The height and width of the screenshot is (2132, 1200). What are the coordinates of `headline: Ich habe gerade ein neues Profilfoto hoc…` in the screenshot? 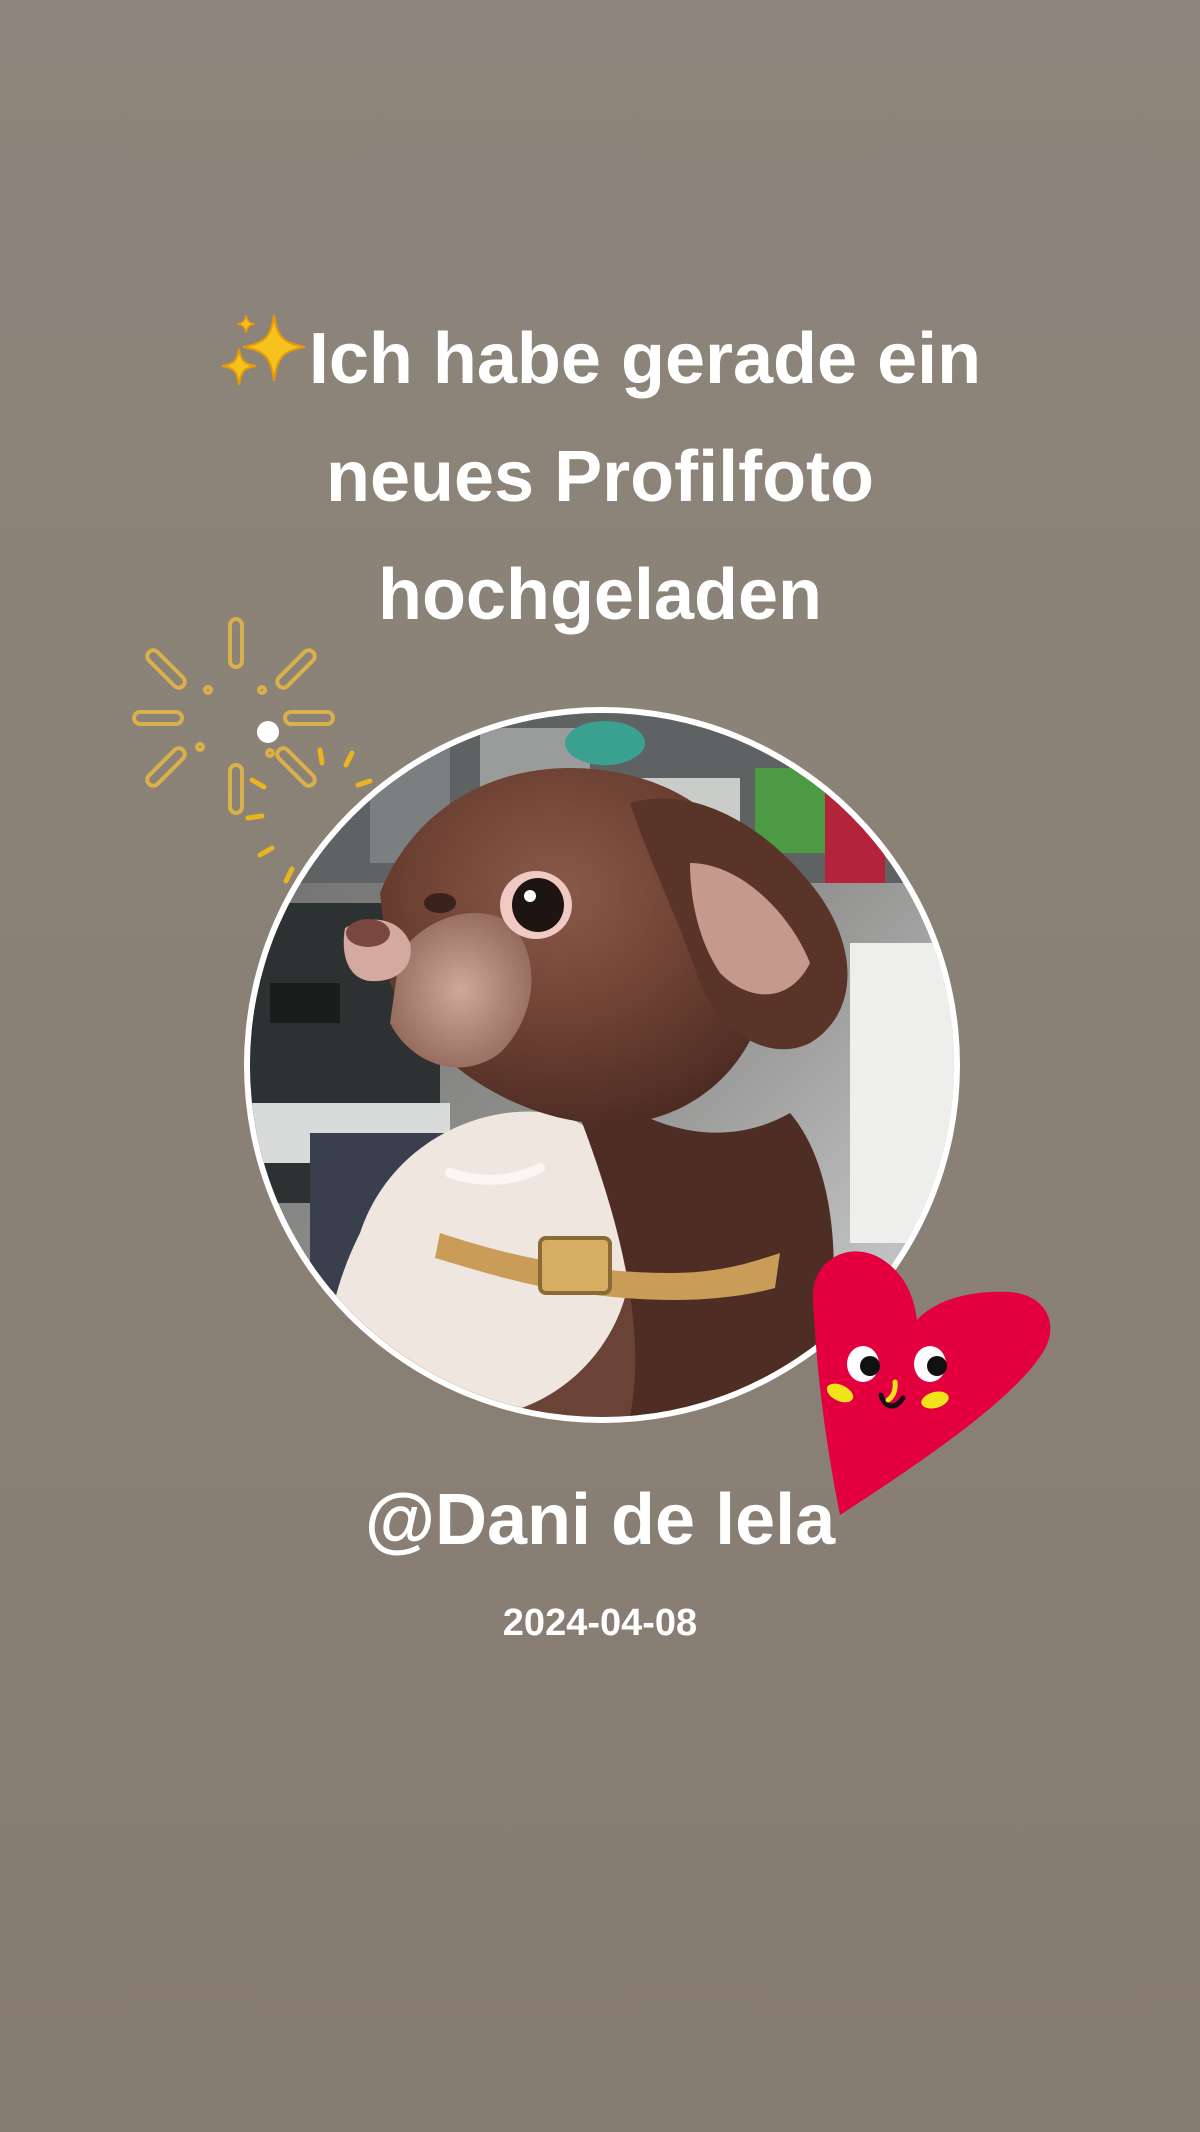 It's located at (600, 477).